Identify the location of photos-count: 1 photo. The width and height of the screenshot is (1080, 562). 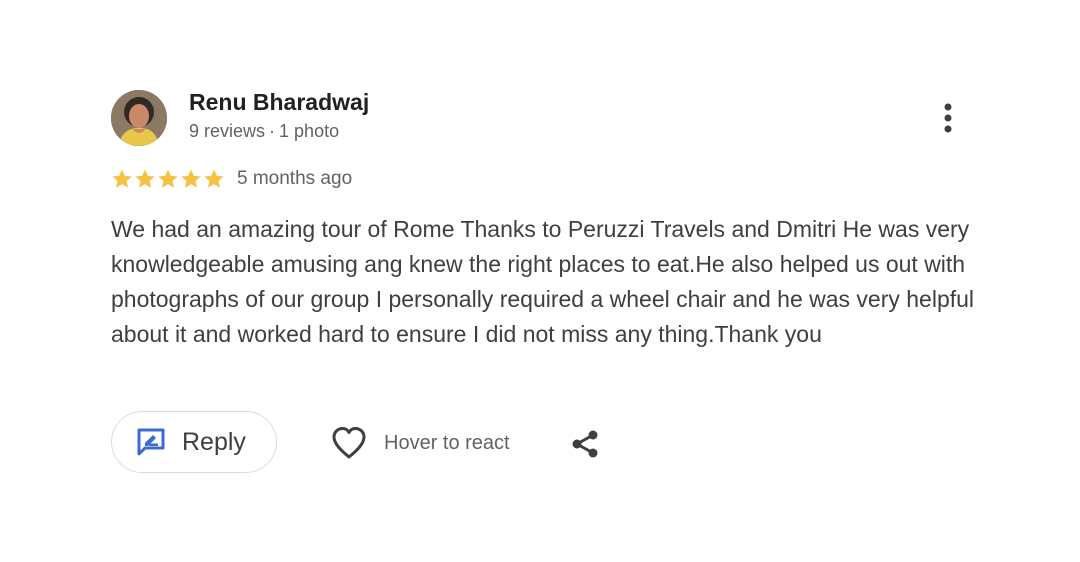
(309, 131).